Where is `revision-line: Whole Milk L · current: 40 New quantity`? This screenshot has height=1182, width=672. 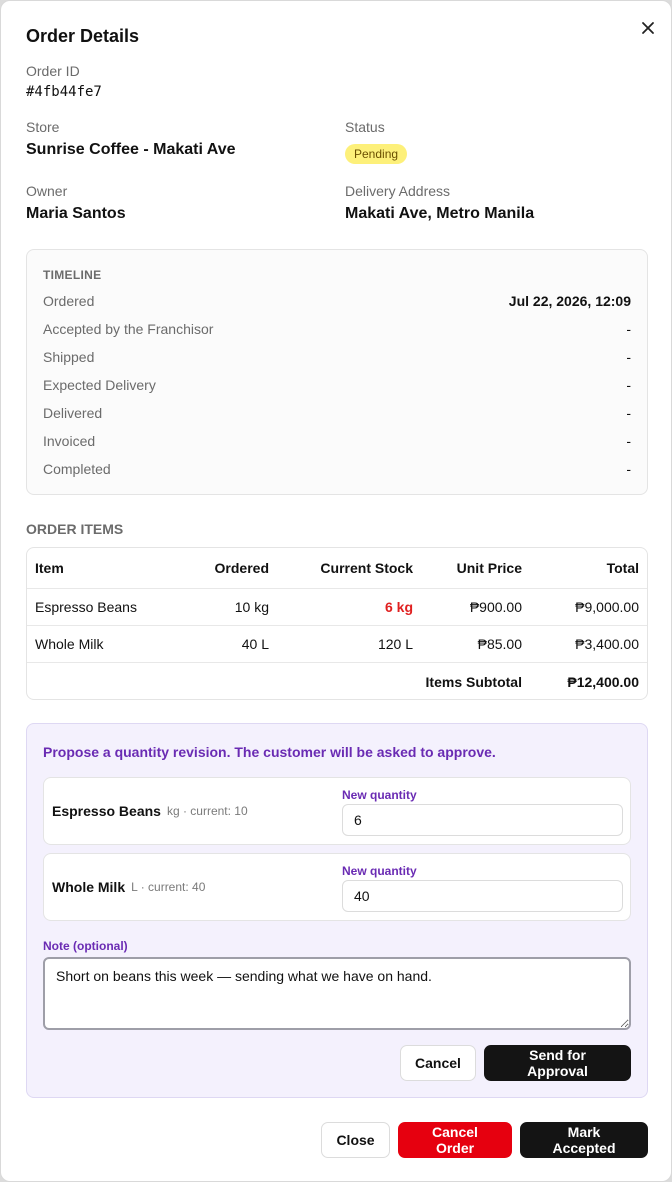
revision-line: Whole Milk L · current: 40 New quantity is located at coordinates (337, 887).